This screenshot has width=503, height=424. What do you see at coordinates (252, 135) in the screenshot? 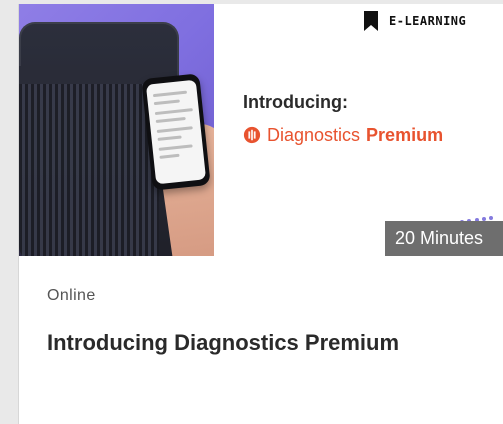
I see `diagnostics-logo-icon` at bounding box center [252, 135].